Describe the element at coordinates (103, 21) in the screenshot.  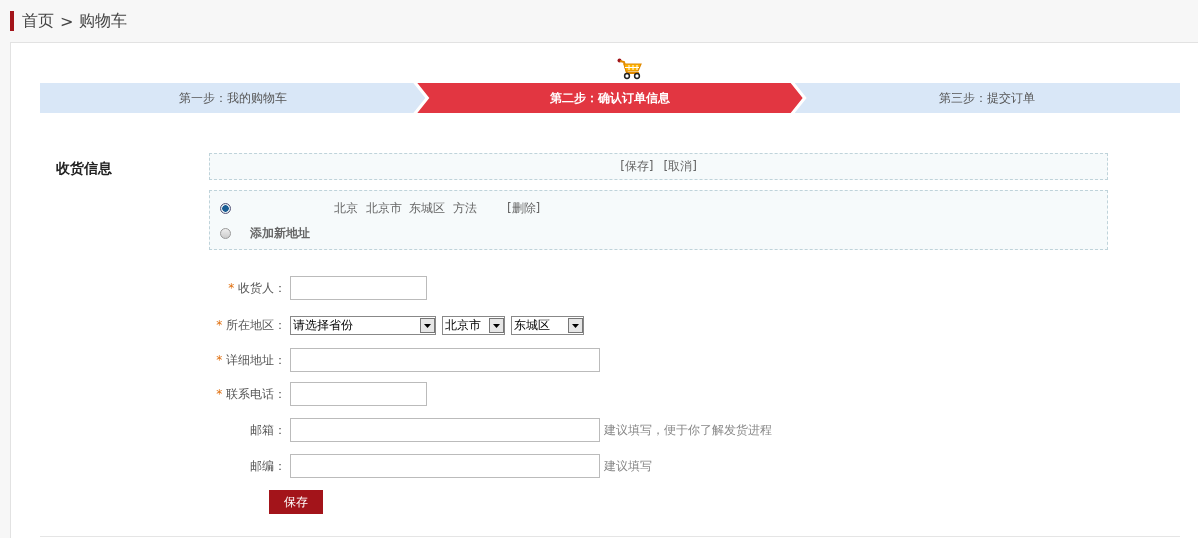
I see `breadcrumb-current: 购物车` at that location.